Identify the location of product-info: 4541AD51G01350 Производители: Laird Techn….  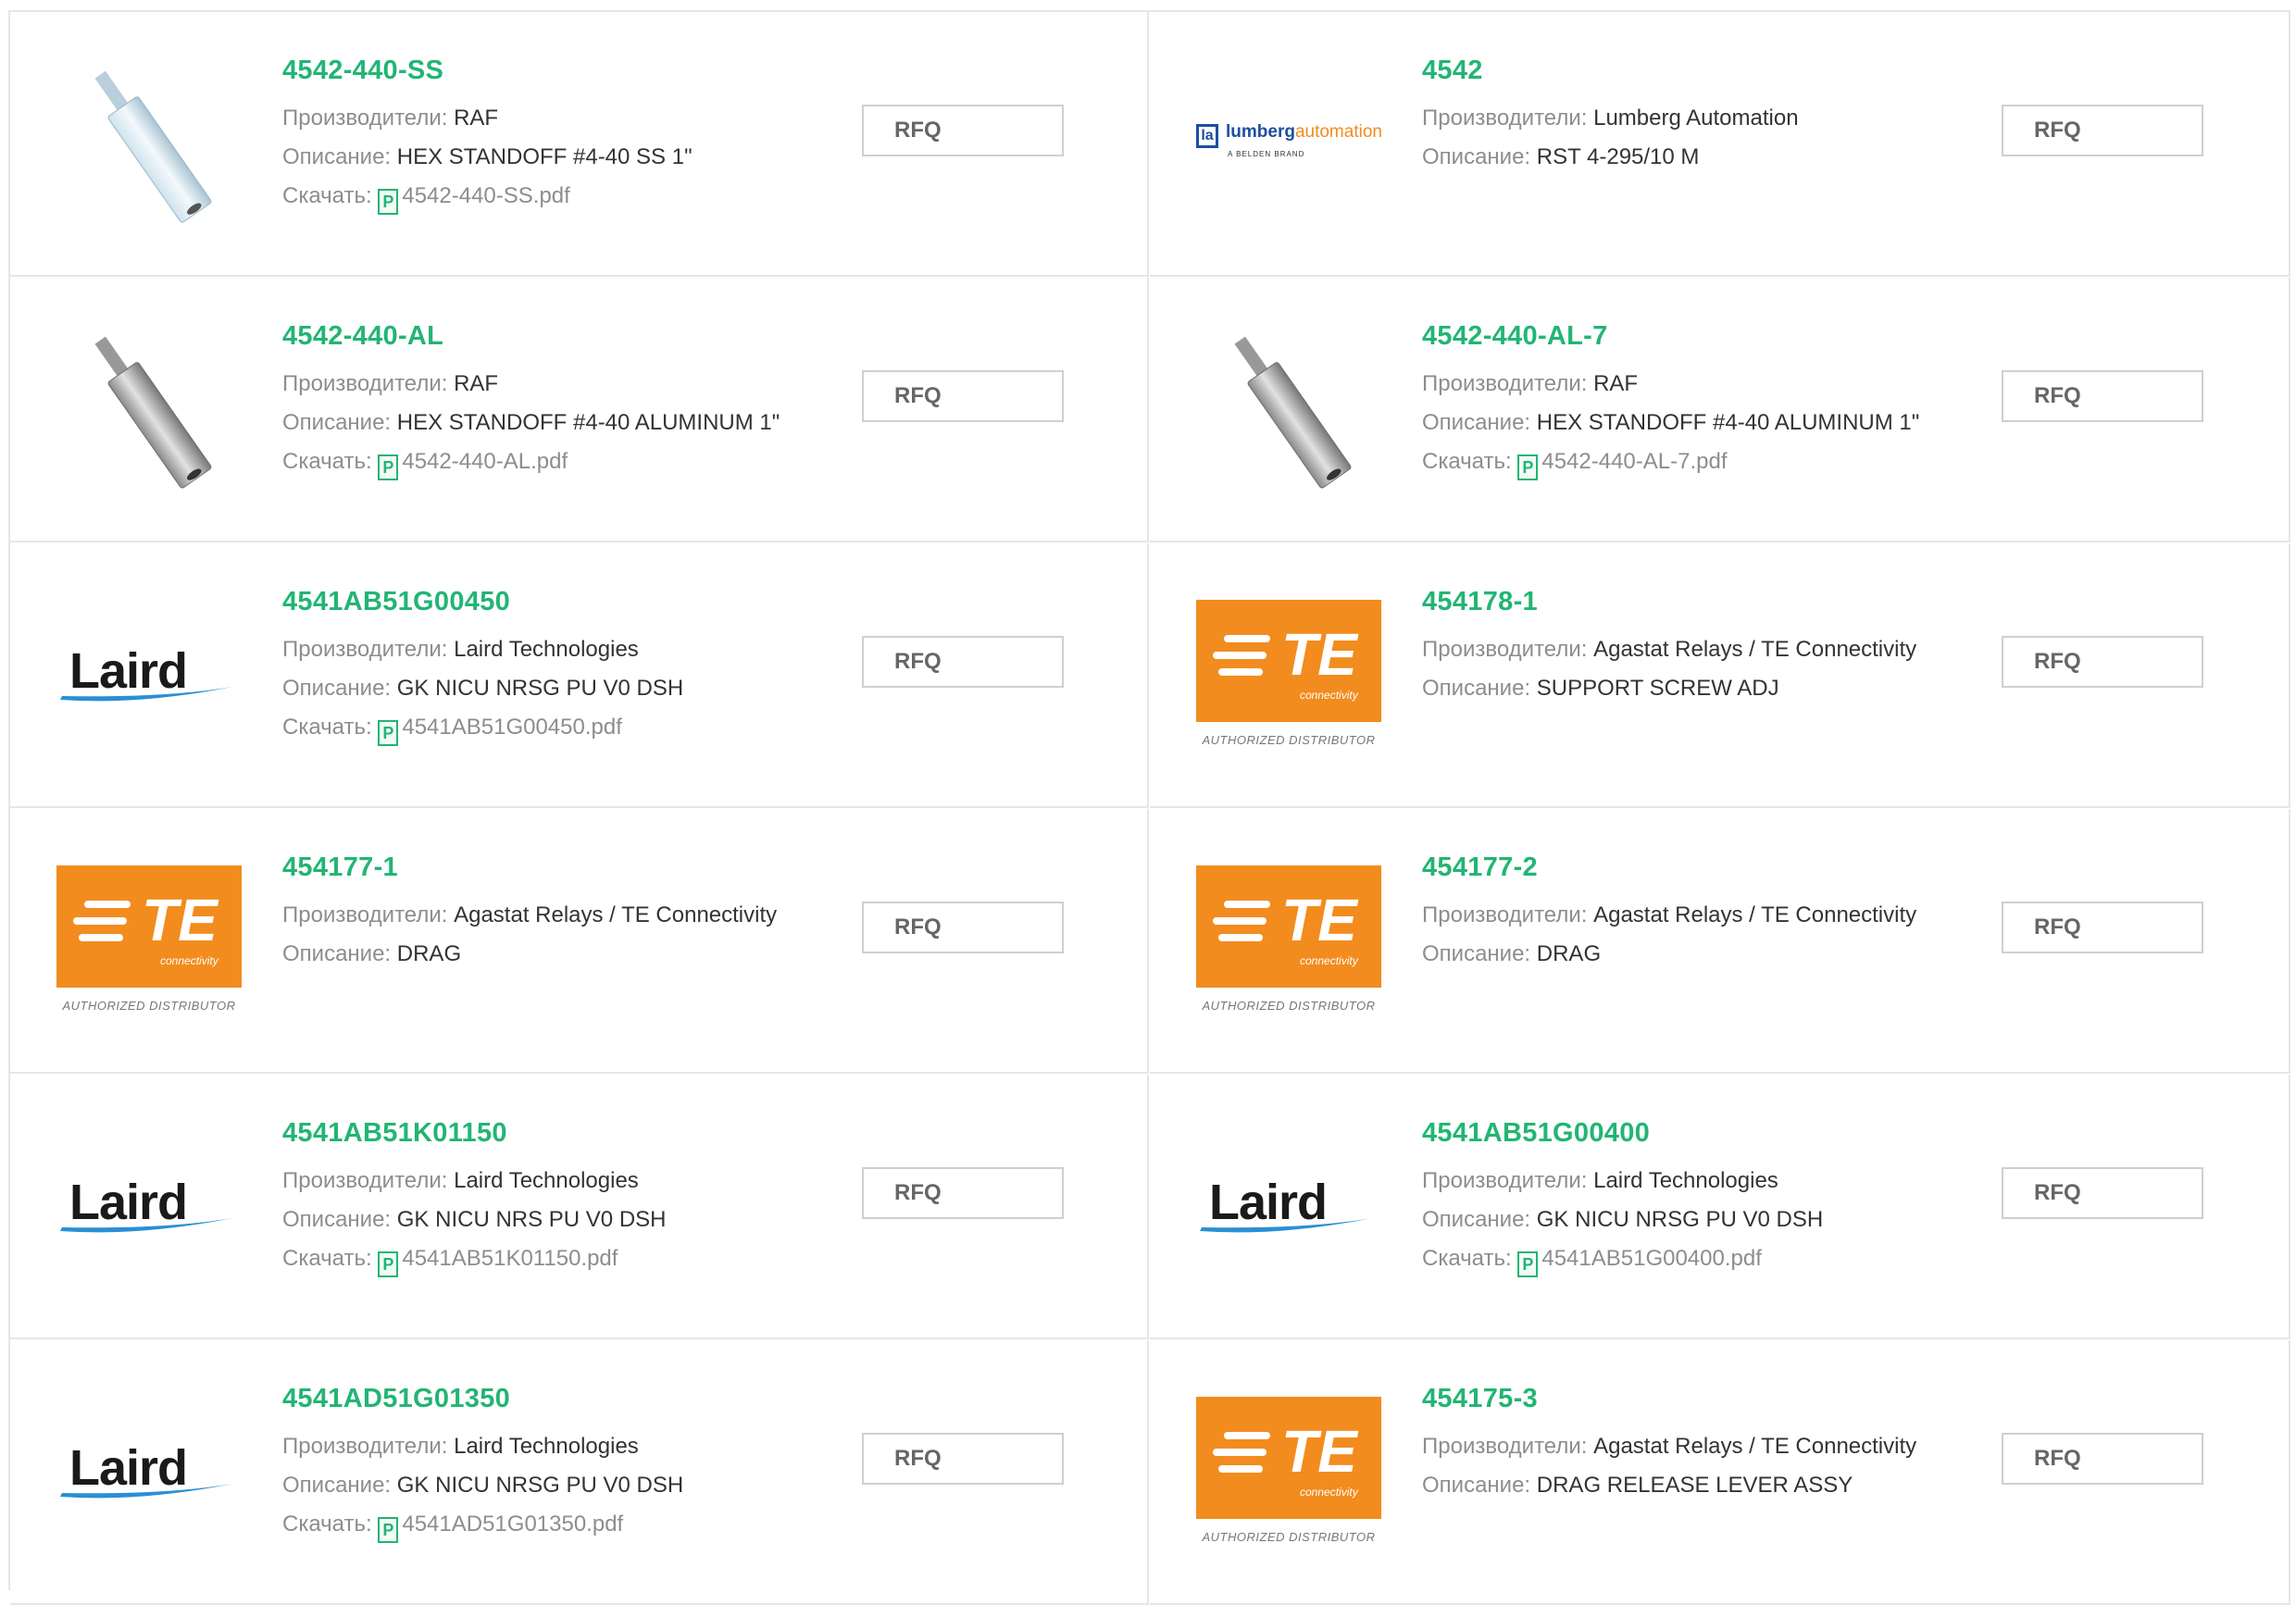
(569, 1464).